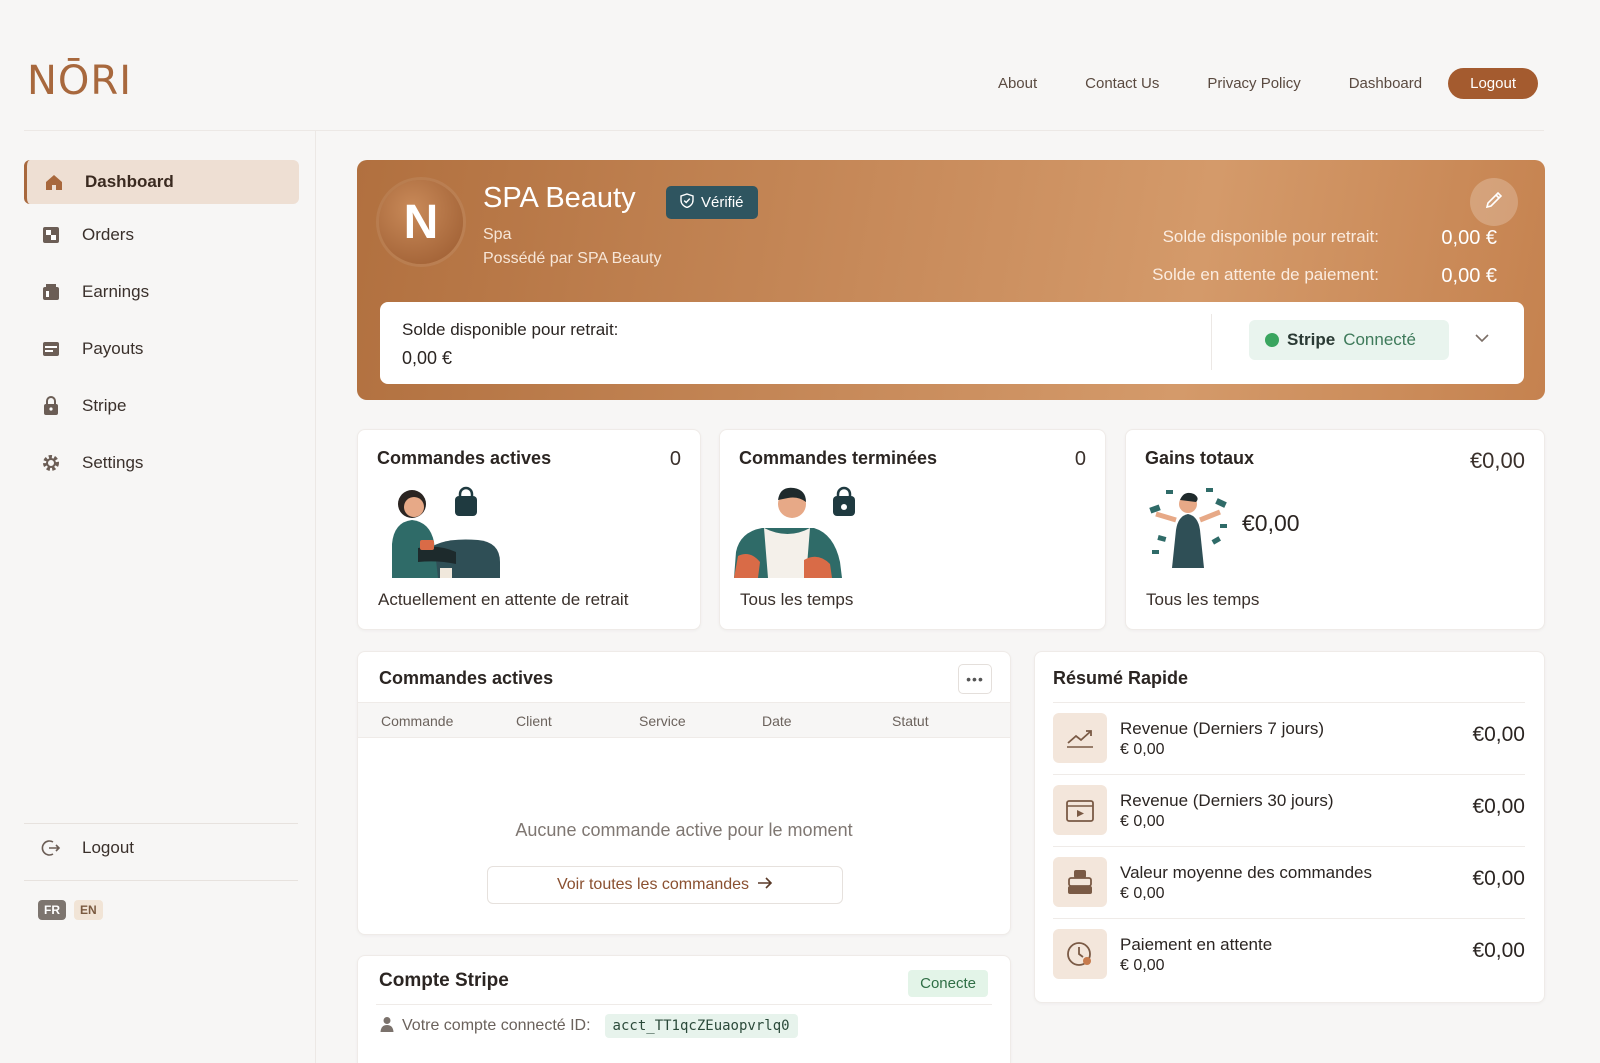 The width and height of the screenshot is (1600, 1063). What do you see at coordinates (1385, 83) in the screenshot?
I see `nav-dashboard-link: Dashboard` at bounding box center [1385, 83].